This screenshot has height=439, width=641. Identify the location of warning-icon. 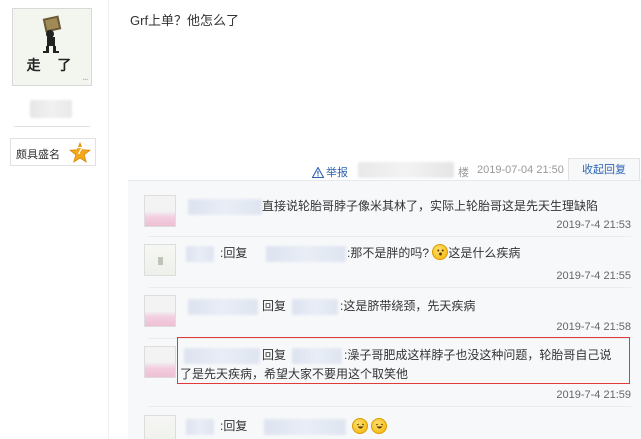
(318, 172).